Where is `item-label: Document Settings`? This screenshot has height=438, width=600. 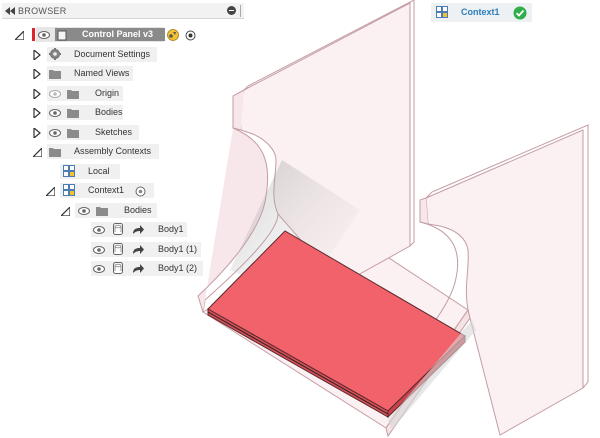
item-label: Document Settings is located at coordinates (112, 54).